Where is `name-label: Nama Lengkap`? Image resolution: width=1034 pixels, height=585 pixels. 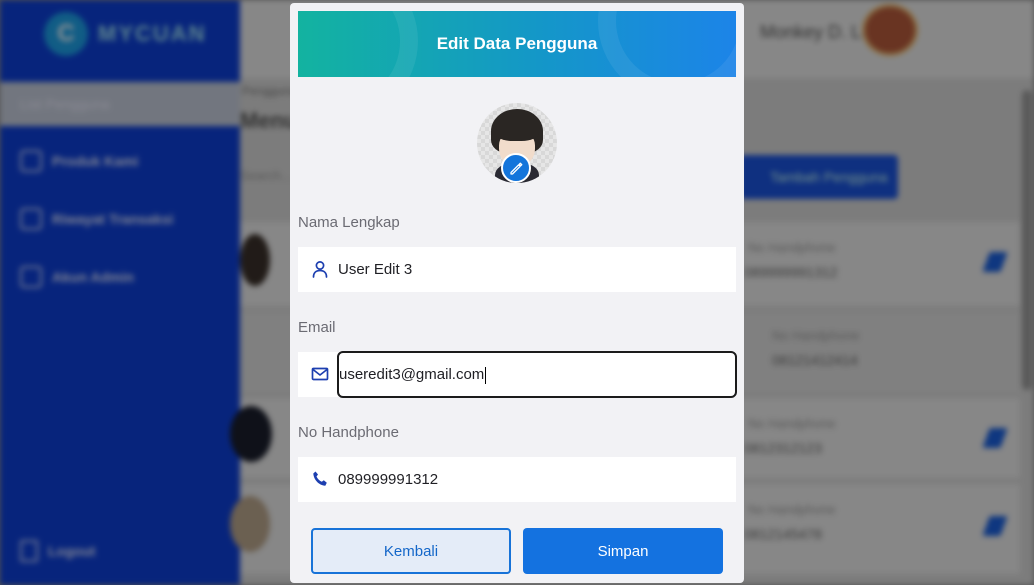
name-label: Nama Lengkap is located at coordinates (349, 222).